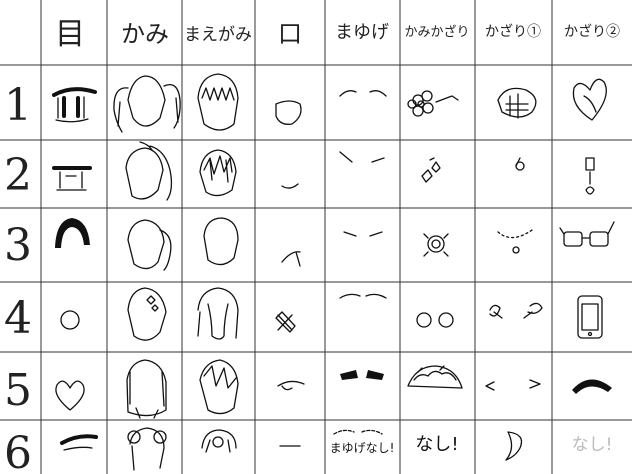 The image size is (632, 474). Describe the element at coordinates (18, 451) in the screenshot. I see `row-number-6: 6` at that location.